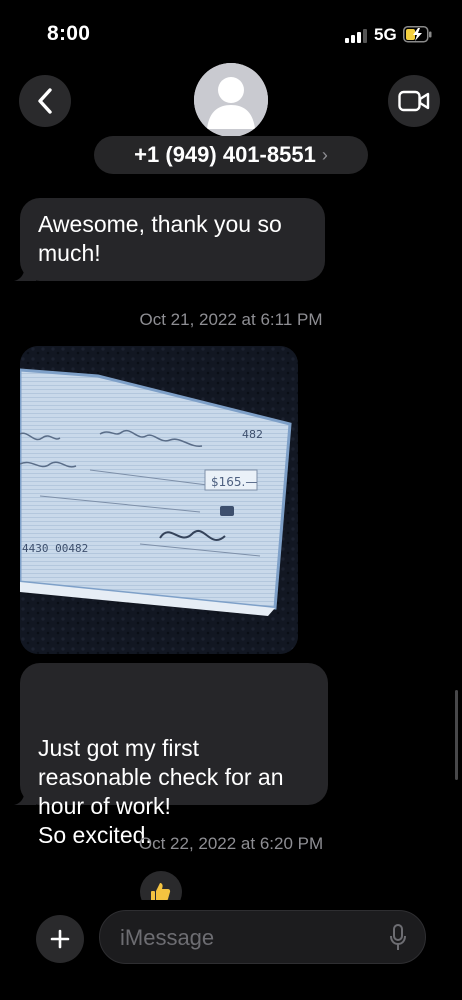  I want to click on message-timestamp: Oct 21, 2022 at 6:11 PM, so click(231, 319).